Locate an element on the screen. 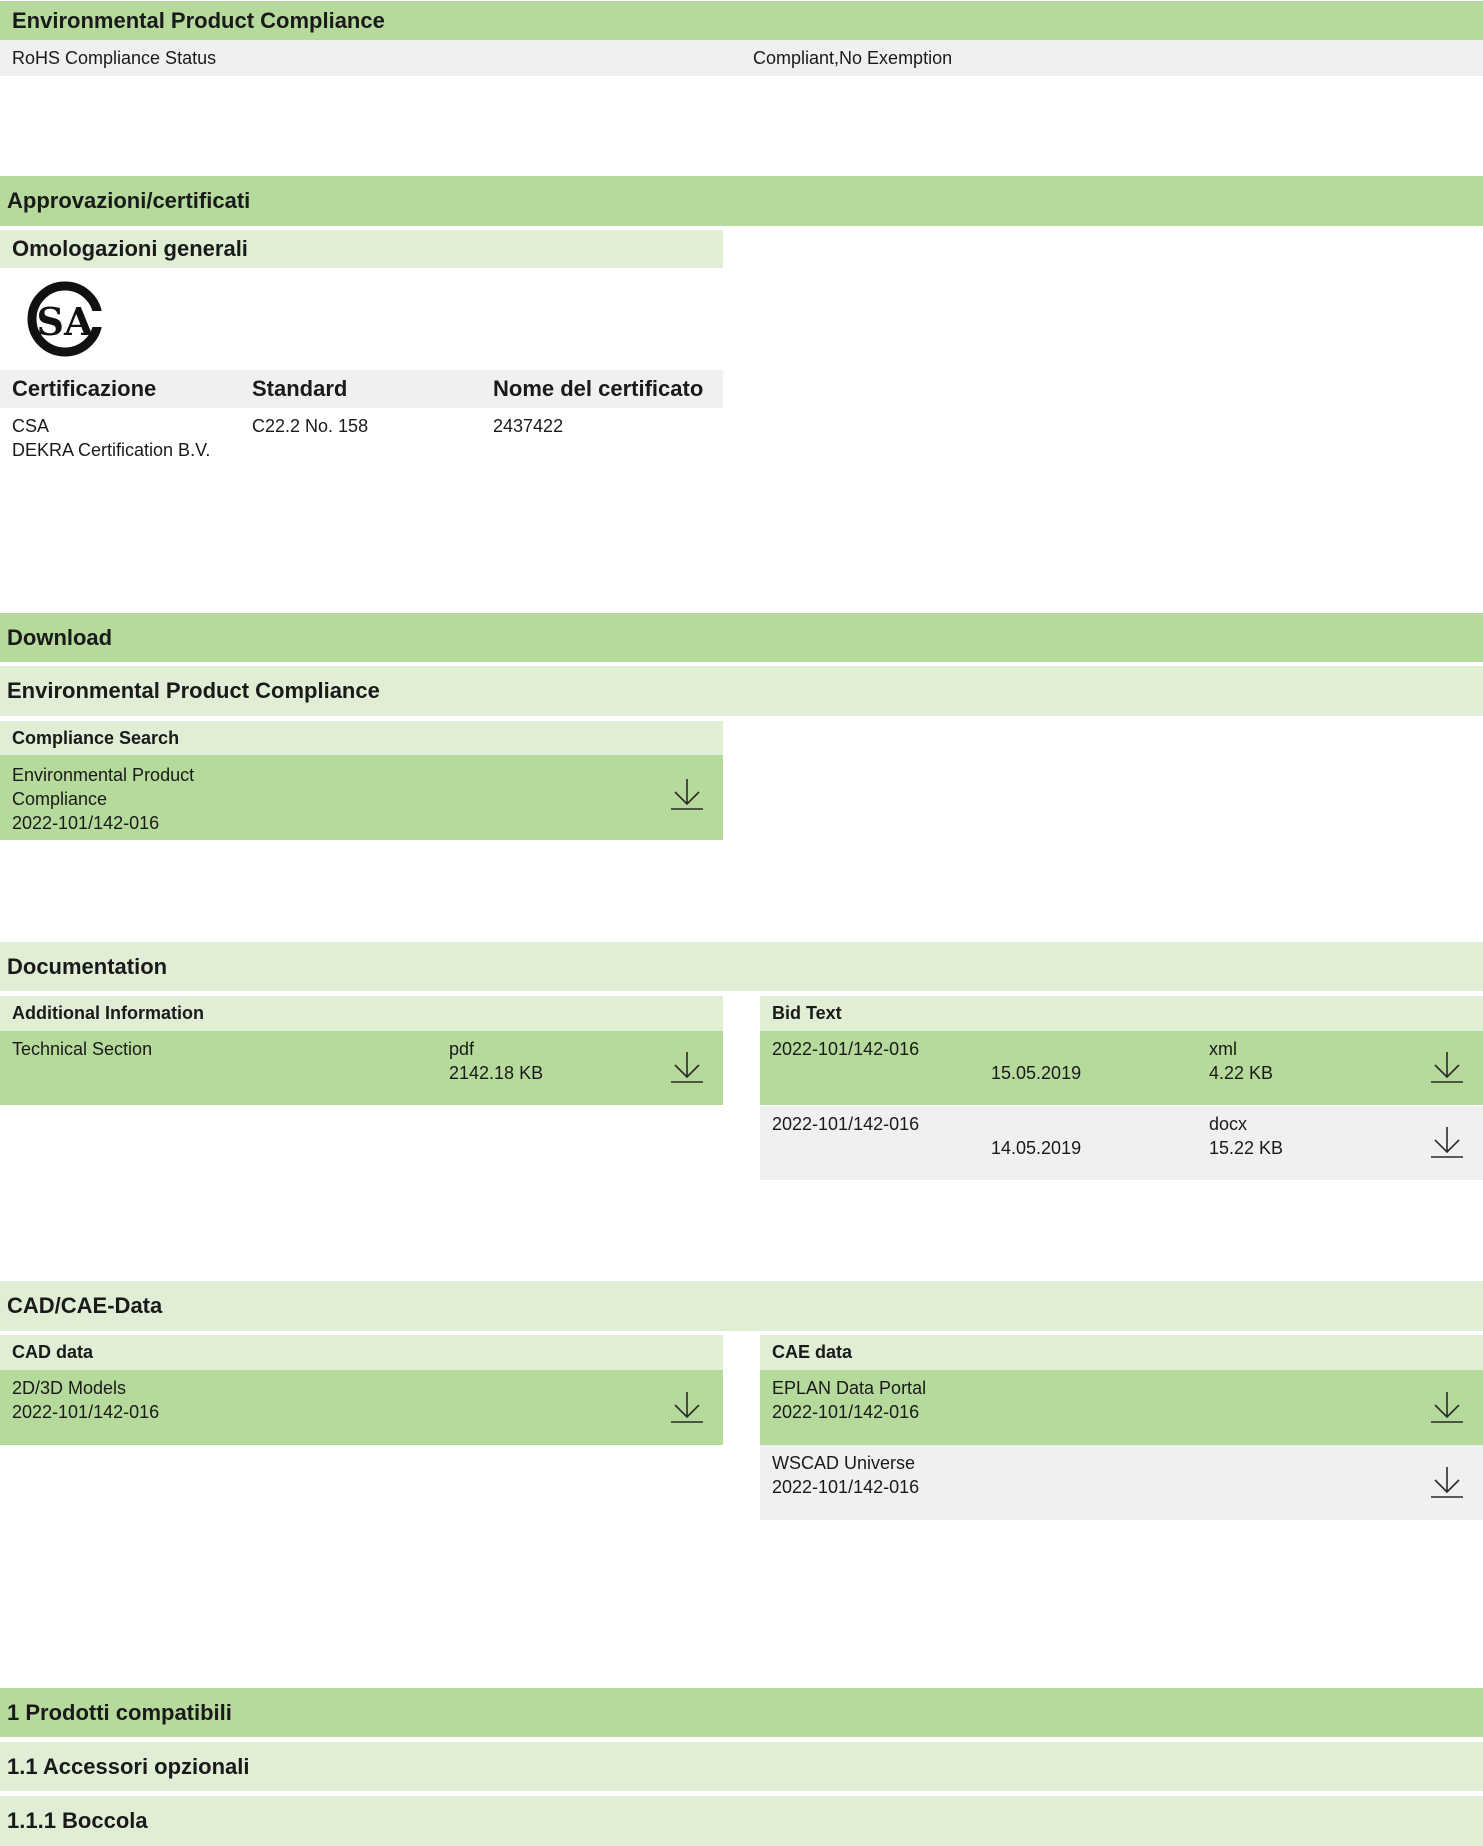 The height and width of the screenshot is (1846, 1483). column-header-standard: Standard is located at coordinates (300, 388).